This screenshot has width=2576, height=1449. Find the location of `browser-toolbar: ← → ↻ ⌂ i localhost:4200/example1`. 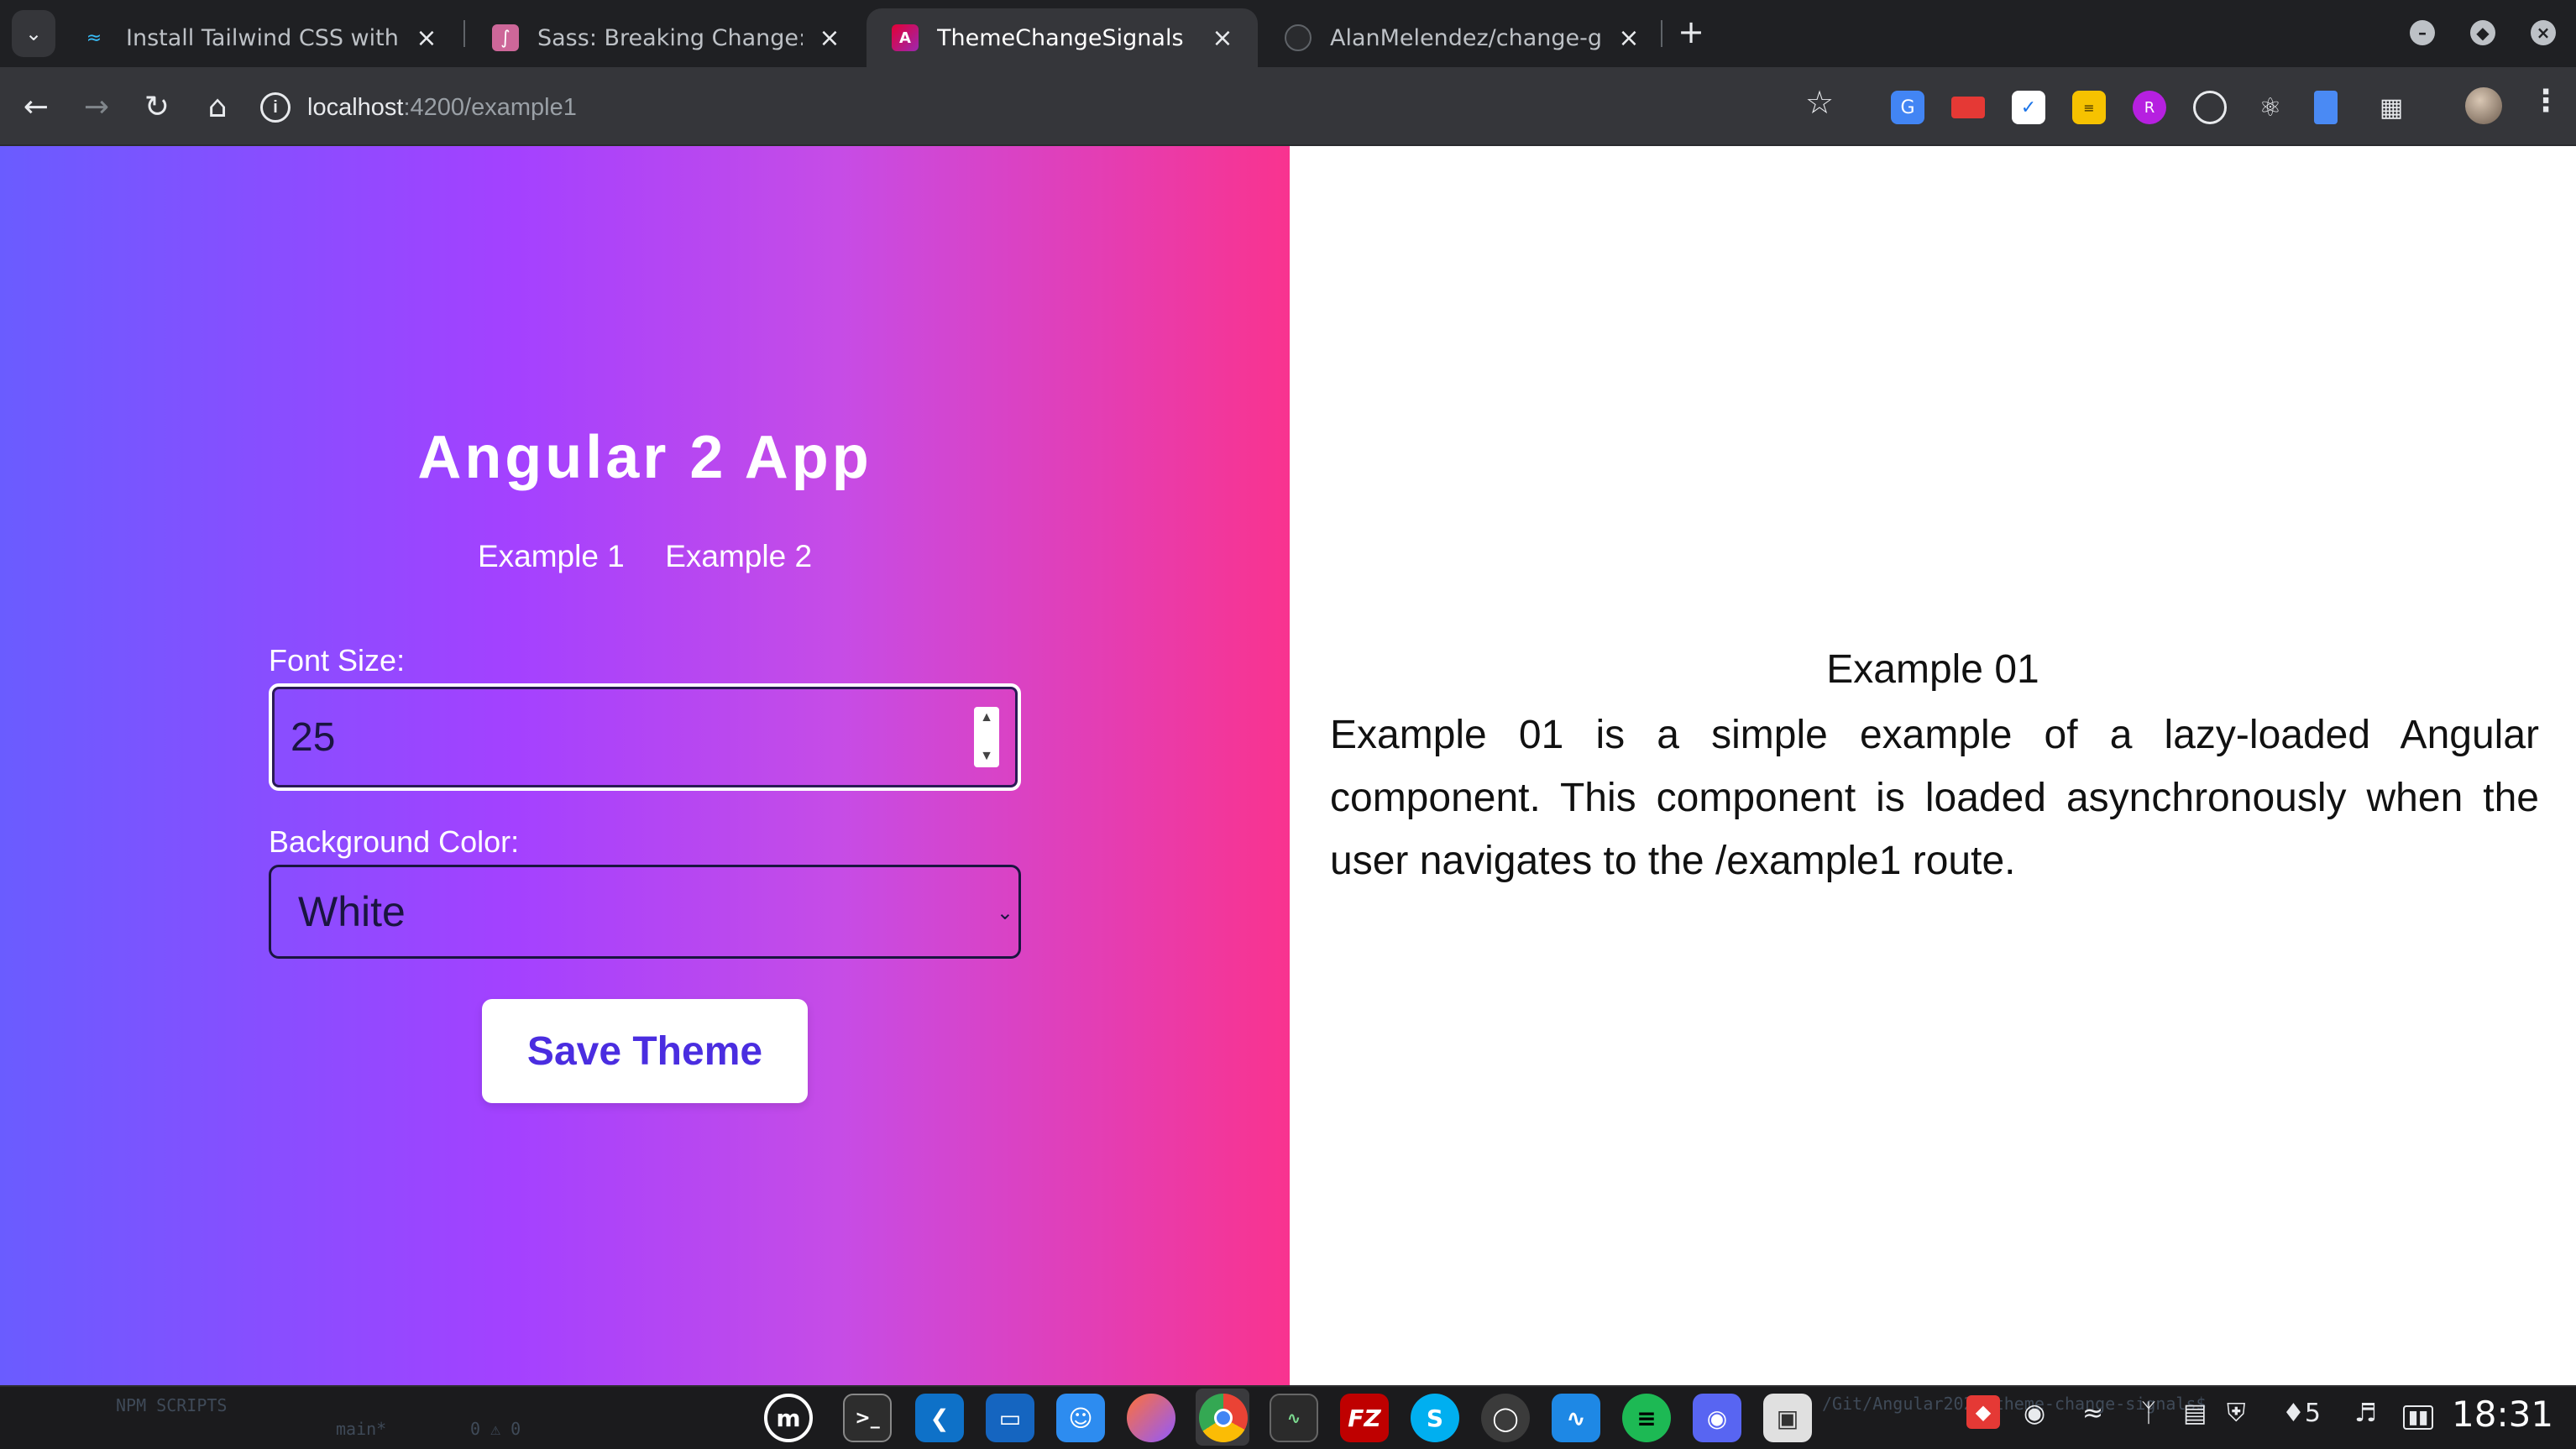

browser-toolbar: ← → ↻ ⌂ i localhost:4200/example1 is located at coordinates (1288, 106).